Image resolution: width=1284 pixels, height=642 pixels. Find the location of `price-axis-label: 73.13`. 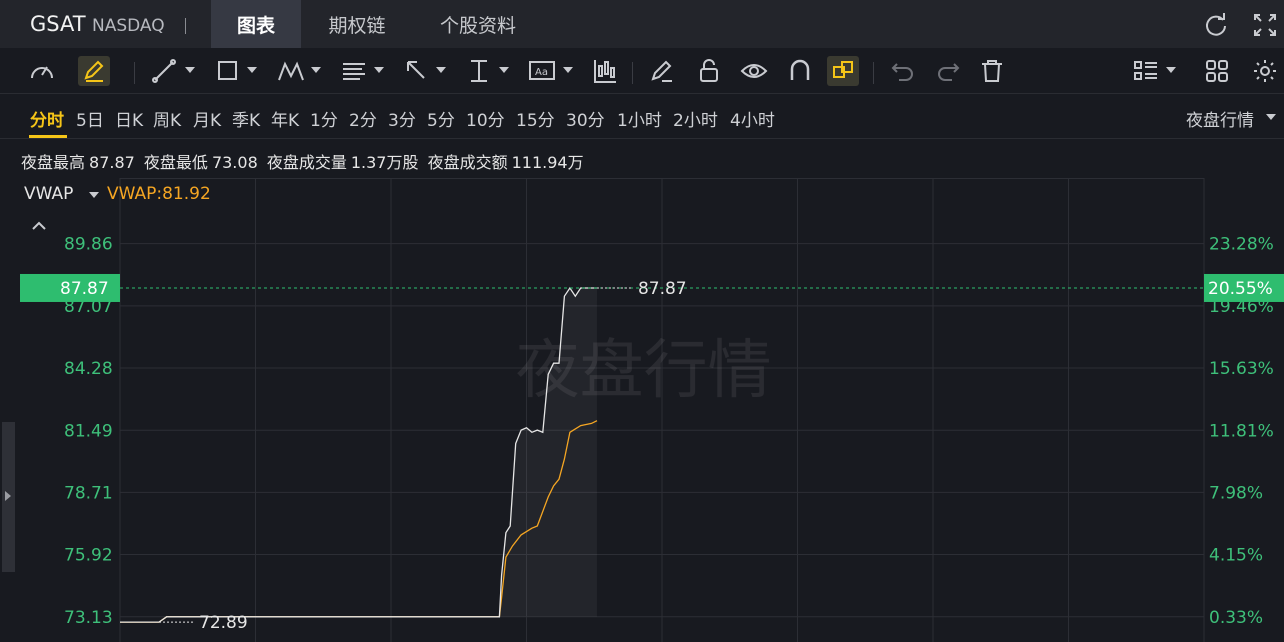

price-axis-label: 73.13 is located at coordinates (88, 618).